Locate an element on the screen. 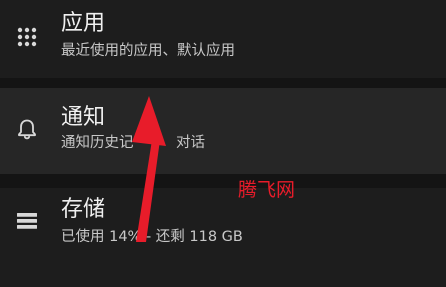 The width and height of the screenshot is (446, 287). settings-item-title: 通知 is located at coordinates (83, 117).